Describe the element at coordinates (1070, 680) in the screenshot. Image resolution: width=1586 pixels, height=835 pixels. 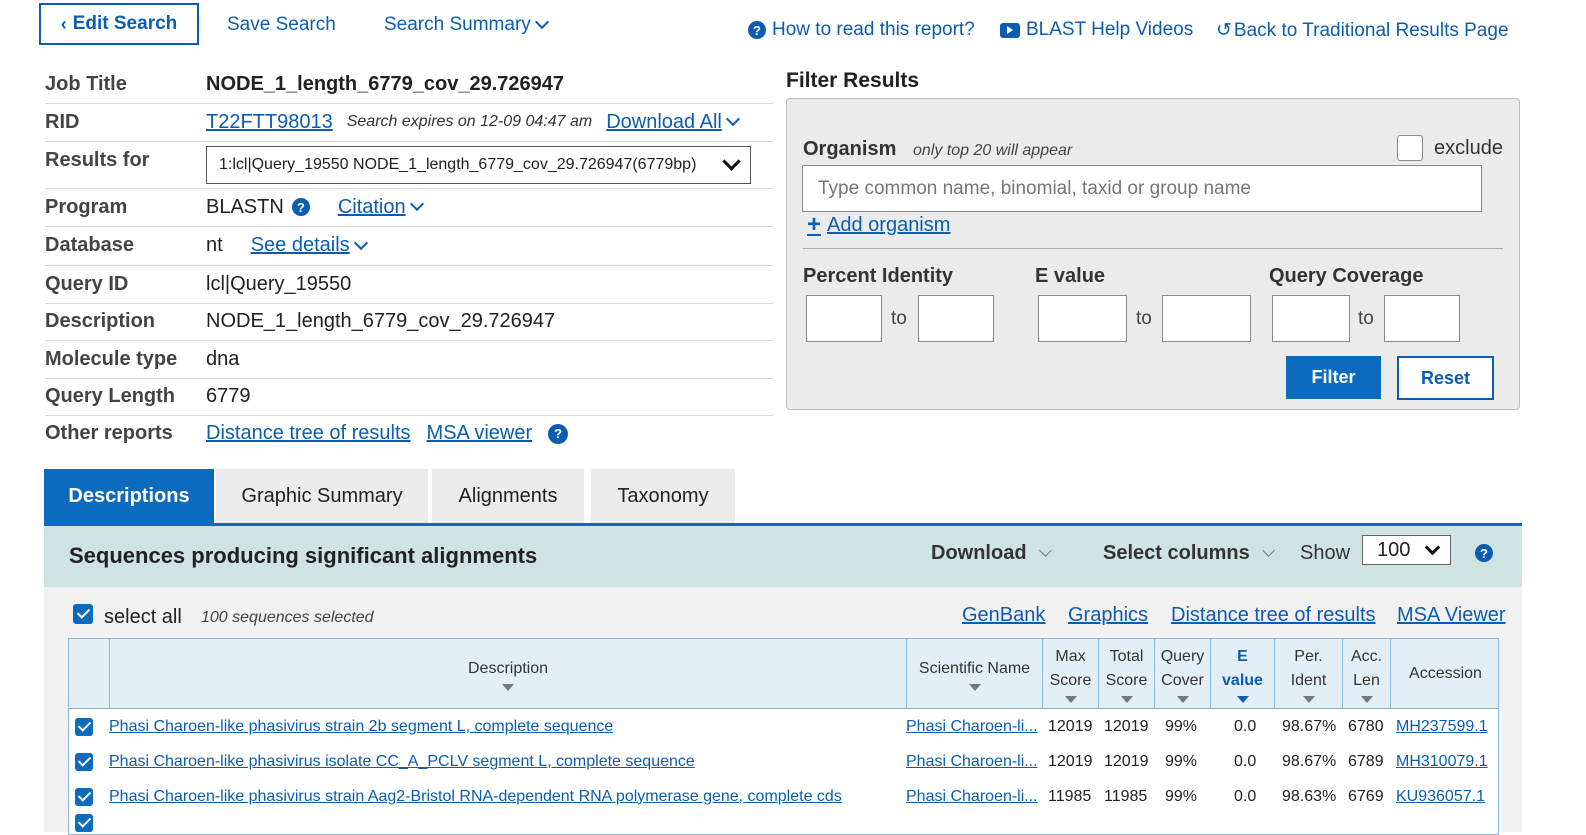
I see `th-max-score-label-2: Score` at that location.